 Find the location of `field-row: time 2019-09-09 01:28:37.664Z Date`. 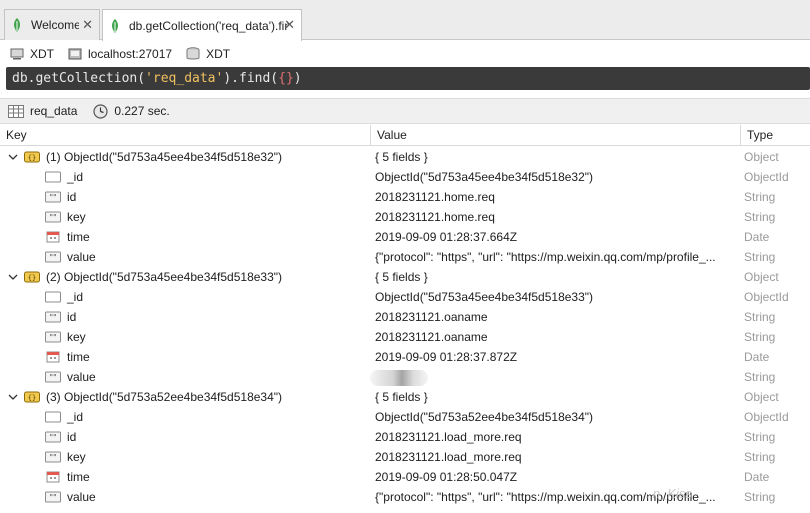

field-row: time 2019-09-09 01:28:37.664Z Date is located at coordinates (405, 237).